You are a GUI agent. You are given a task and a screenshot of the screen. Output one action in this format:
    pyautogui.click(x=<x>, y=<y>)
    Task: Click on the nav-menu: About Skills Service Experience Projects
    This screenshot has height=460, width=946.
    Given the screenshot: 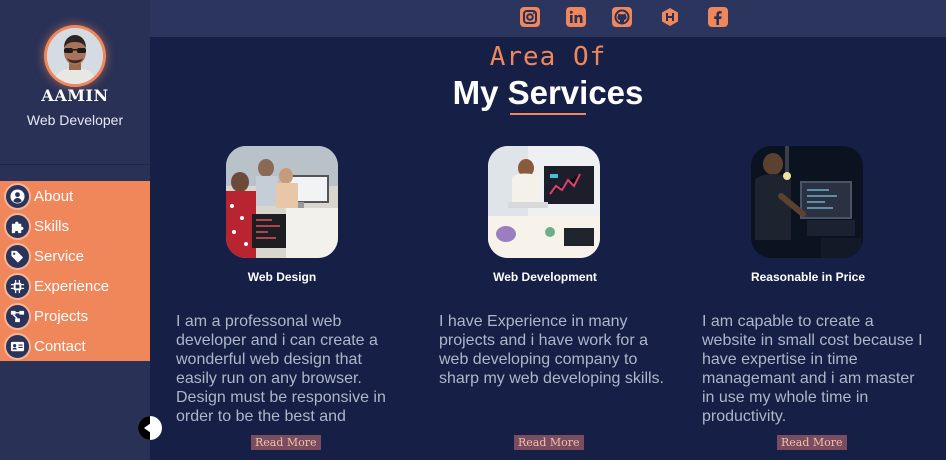 What is the action you would take?
    pyautogui.click(x=75, y=271)
    